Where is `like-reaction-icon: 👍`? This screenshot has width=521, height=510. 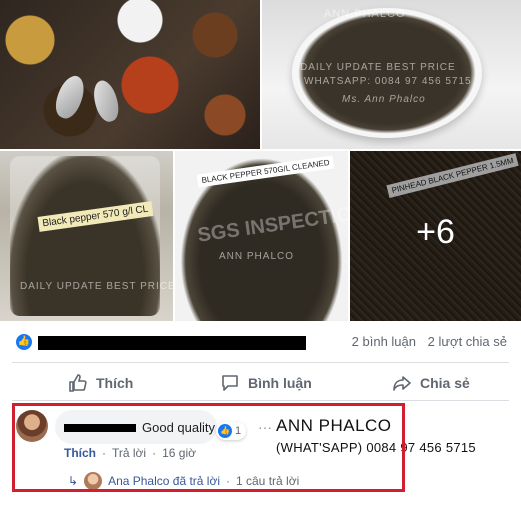
like-reaction-icon: 👍 is located at coordinates (24, 342).